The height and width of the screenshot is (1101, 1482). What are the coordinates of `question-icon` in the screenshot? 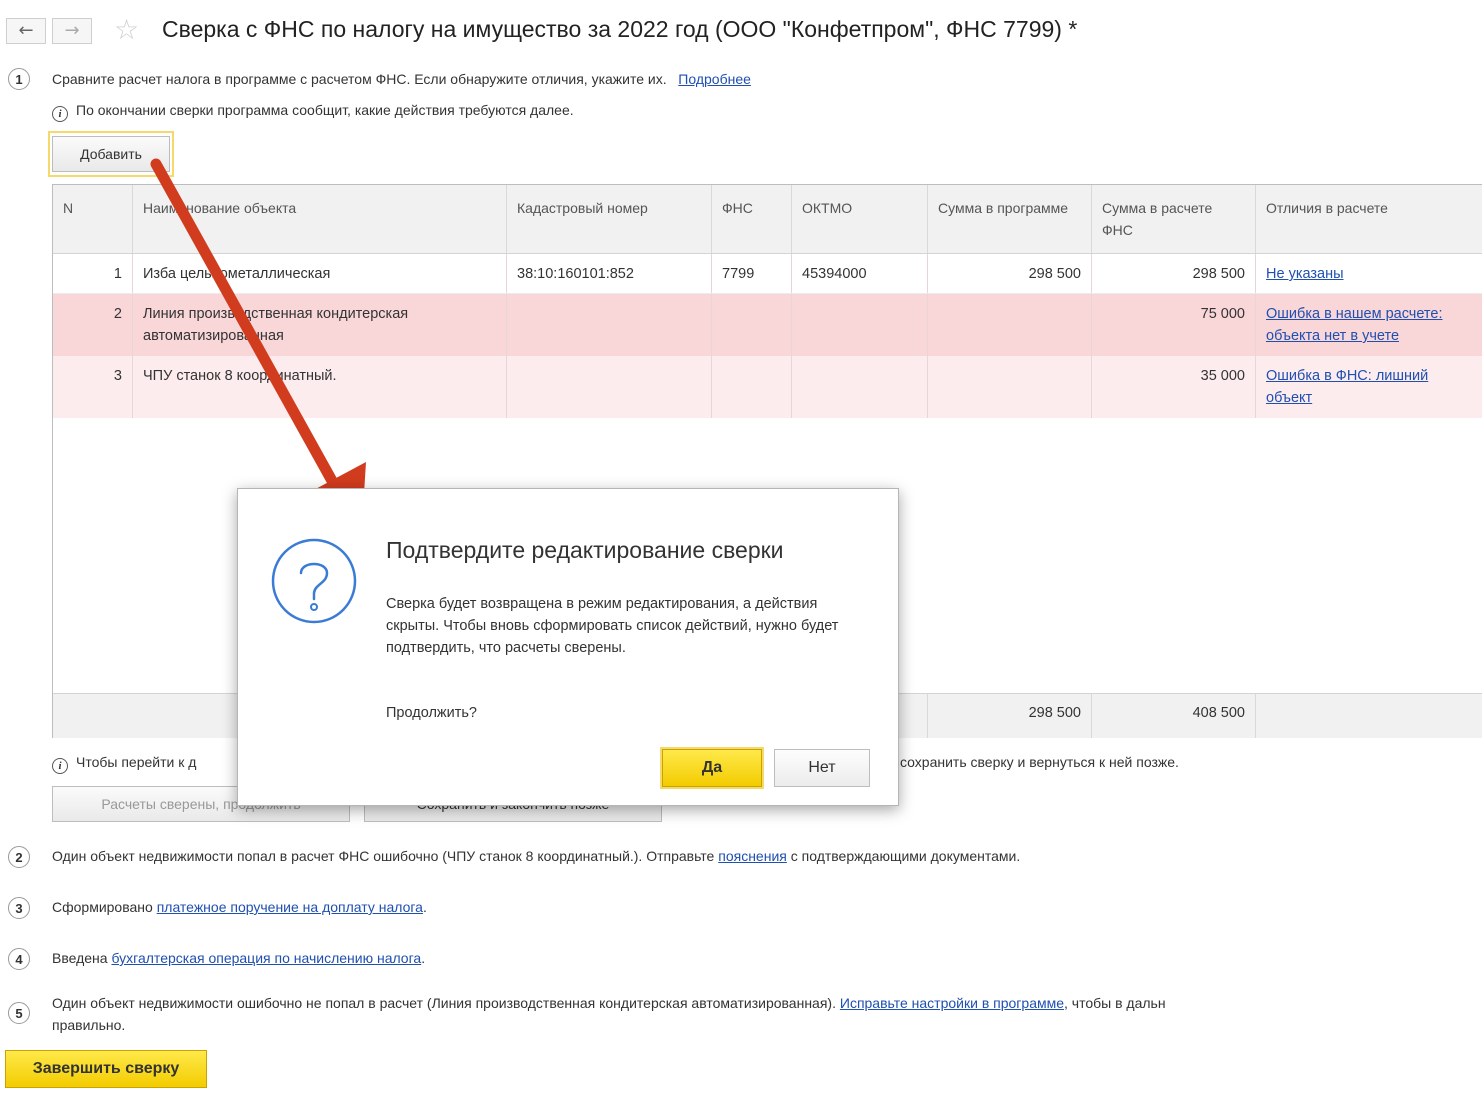 It's located at (314, 581).